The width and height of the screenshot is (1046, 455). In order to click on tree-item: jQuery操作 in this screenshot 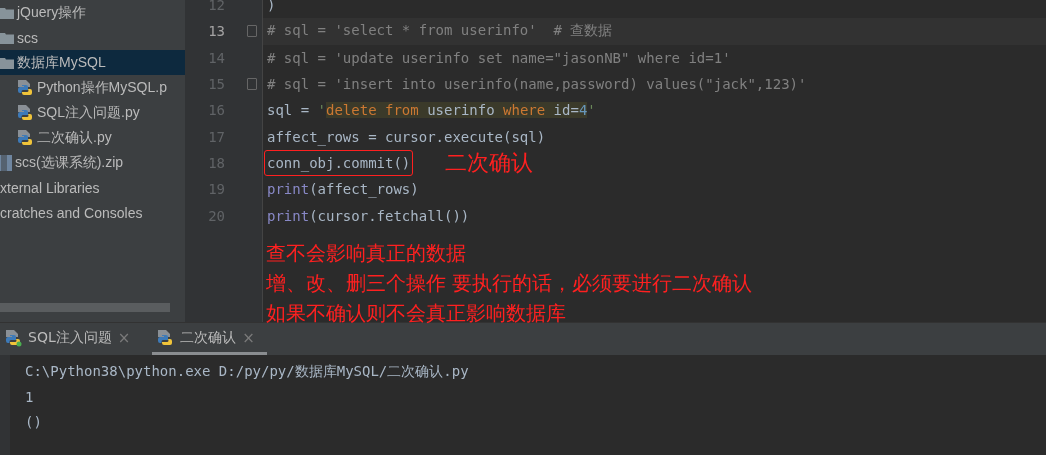, I will do `click(92, 12)`.